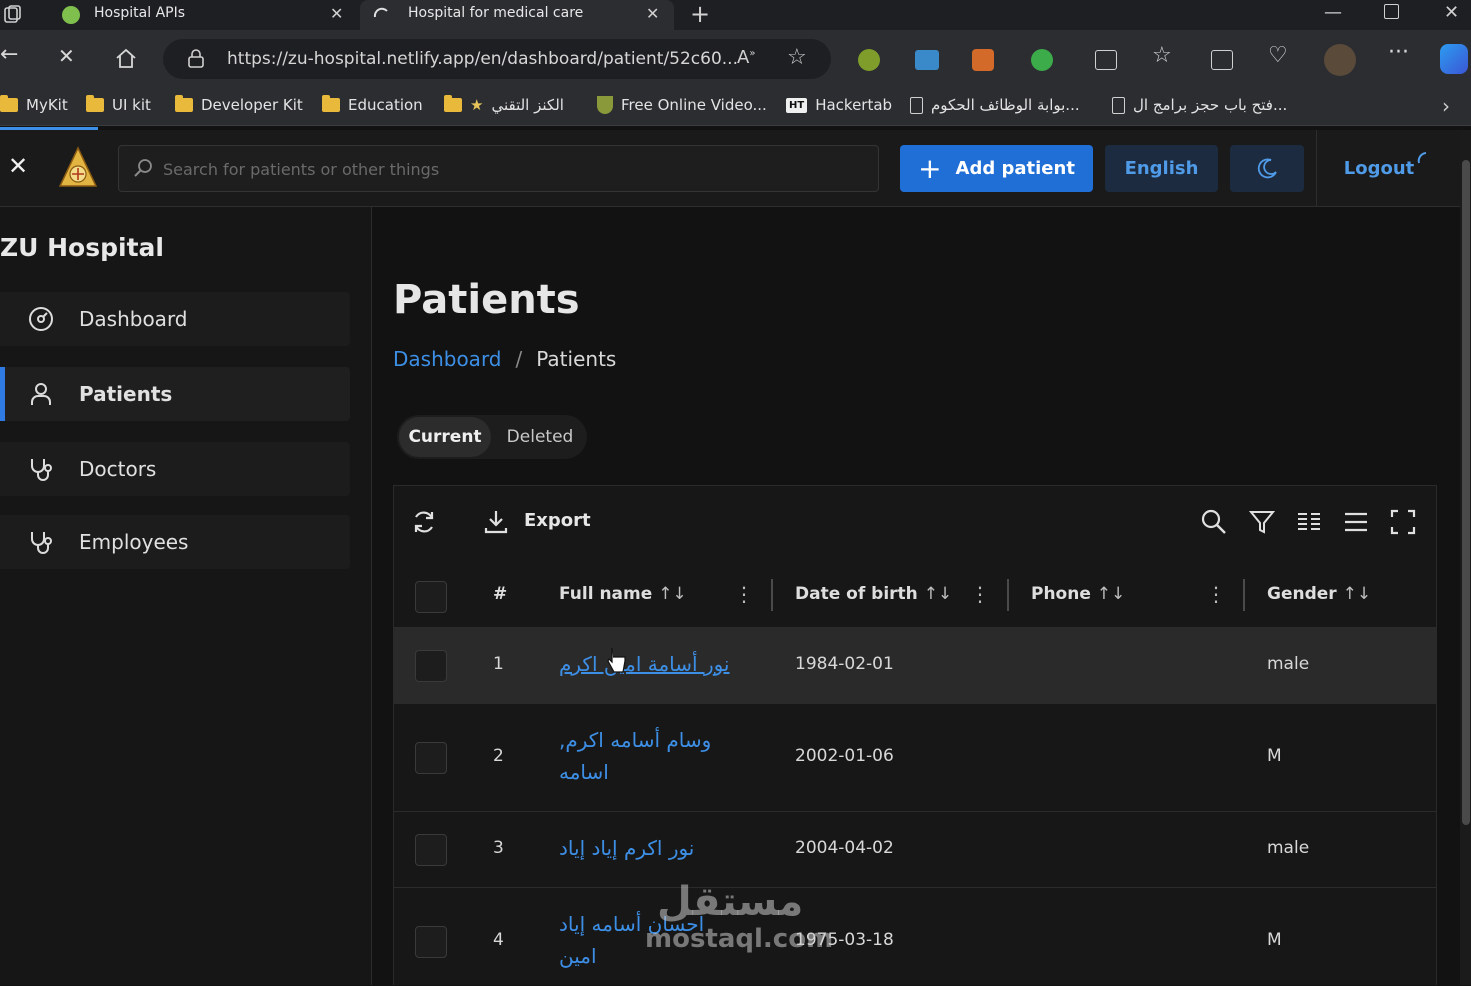 This screenshot has height=986, width=1471. I want to click on column-header-full-name: Full name ↑↓, so click(623, 594).